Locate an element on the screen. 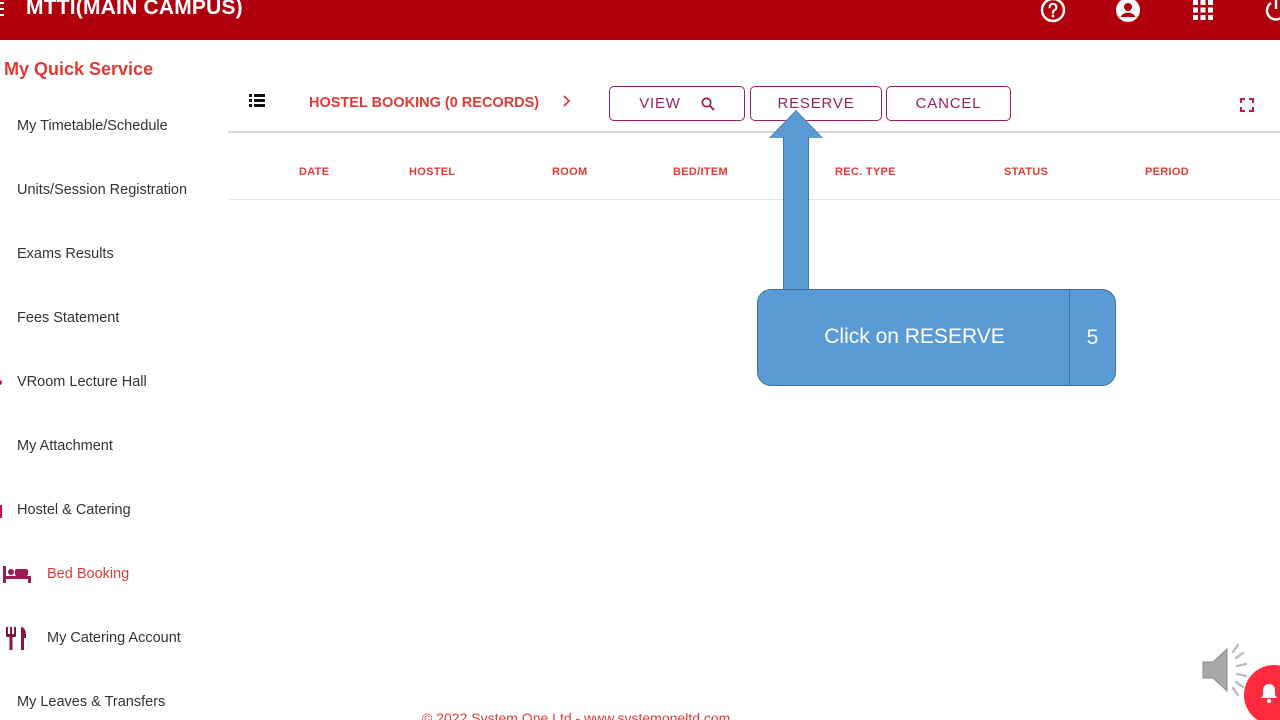 This screenshot has height=720, width=1280. table-header-divider is located at coordinates (754, 199).